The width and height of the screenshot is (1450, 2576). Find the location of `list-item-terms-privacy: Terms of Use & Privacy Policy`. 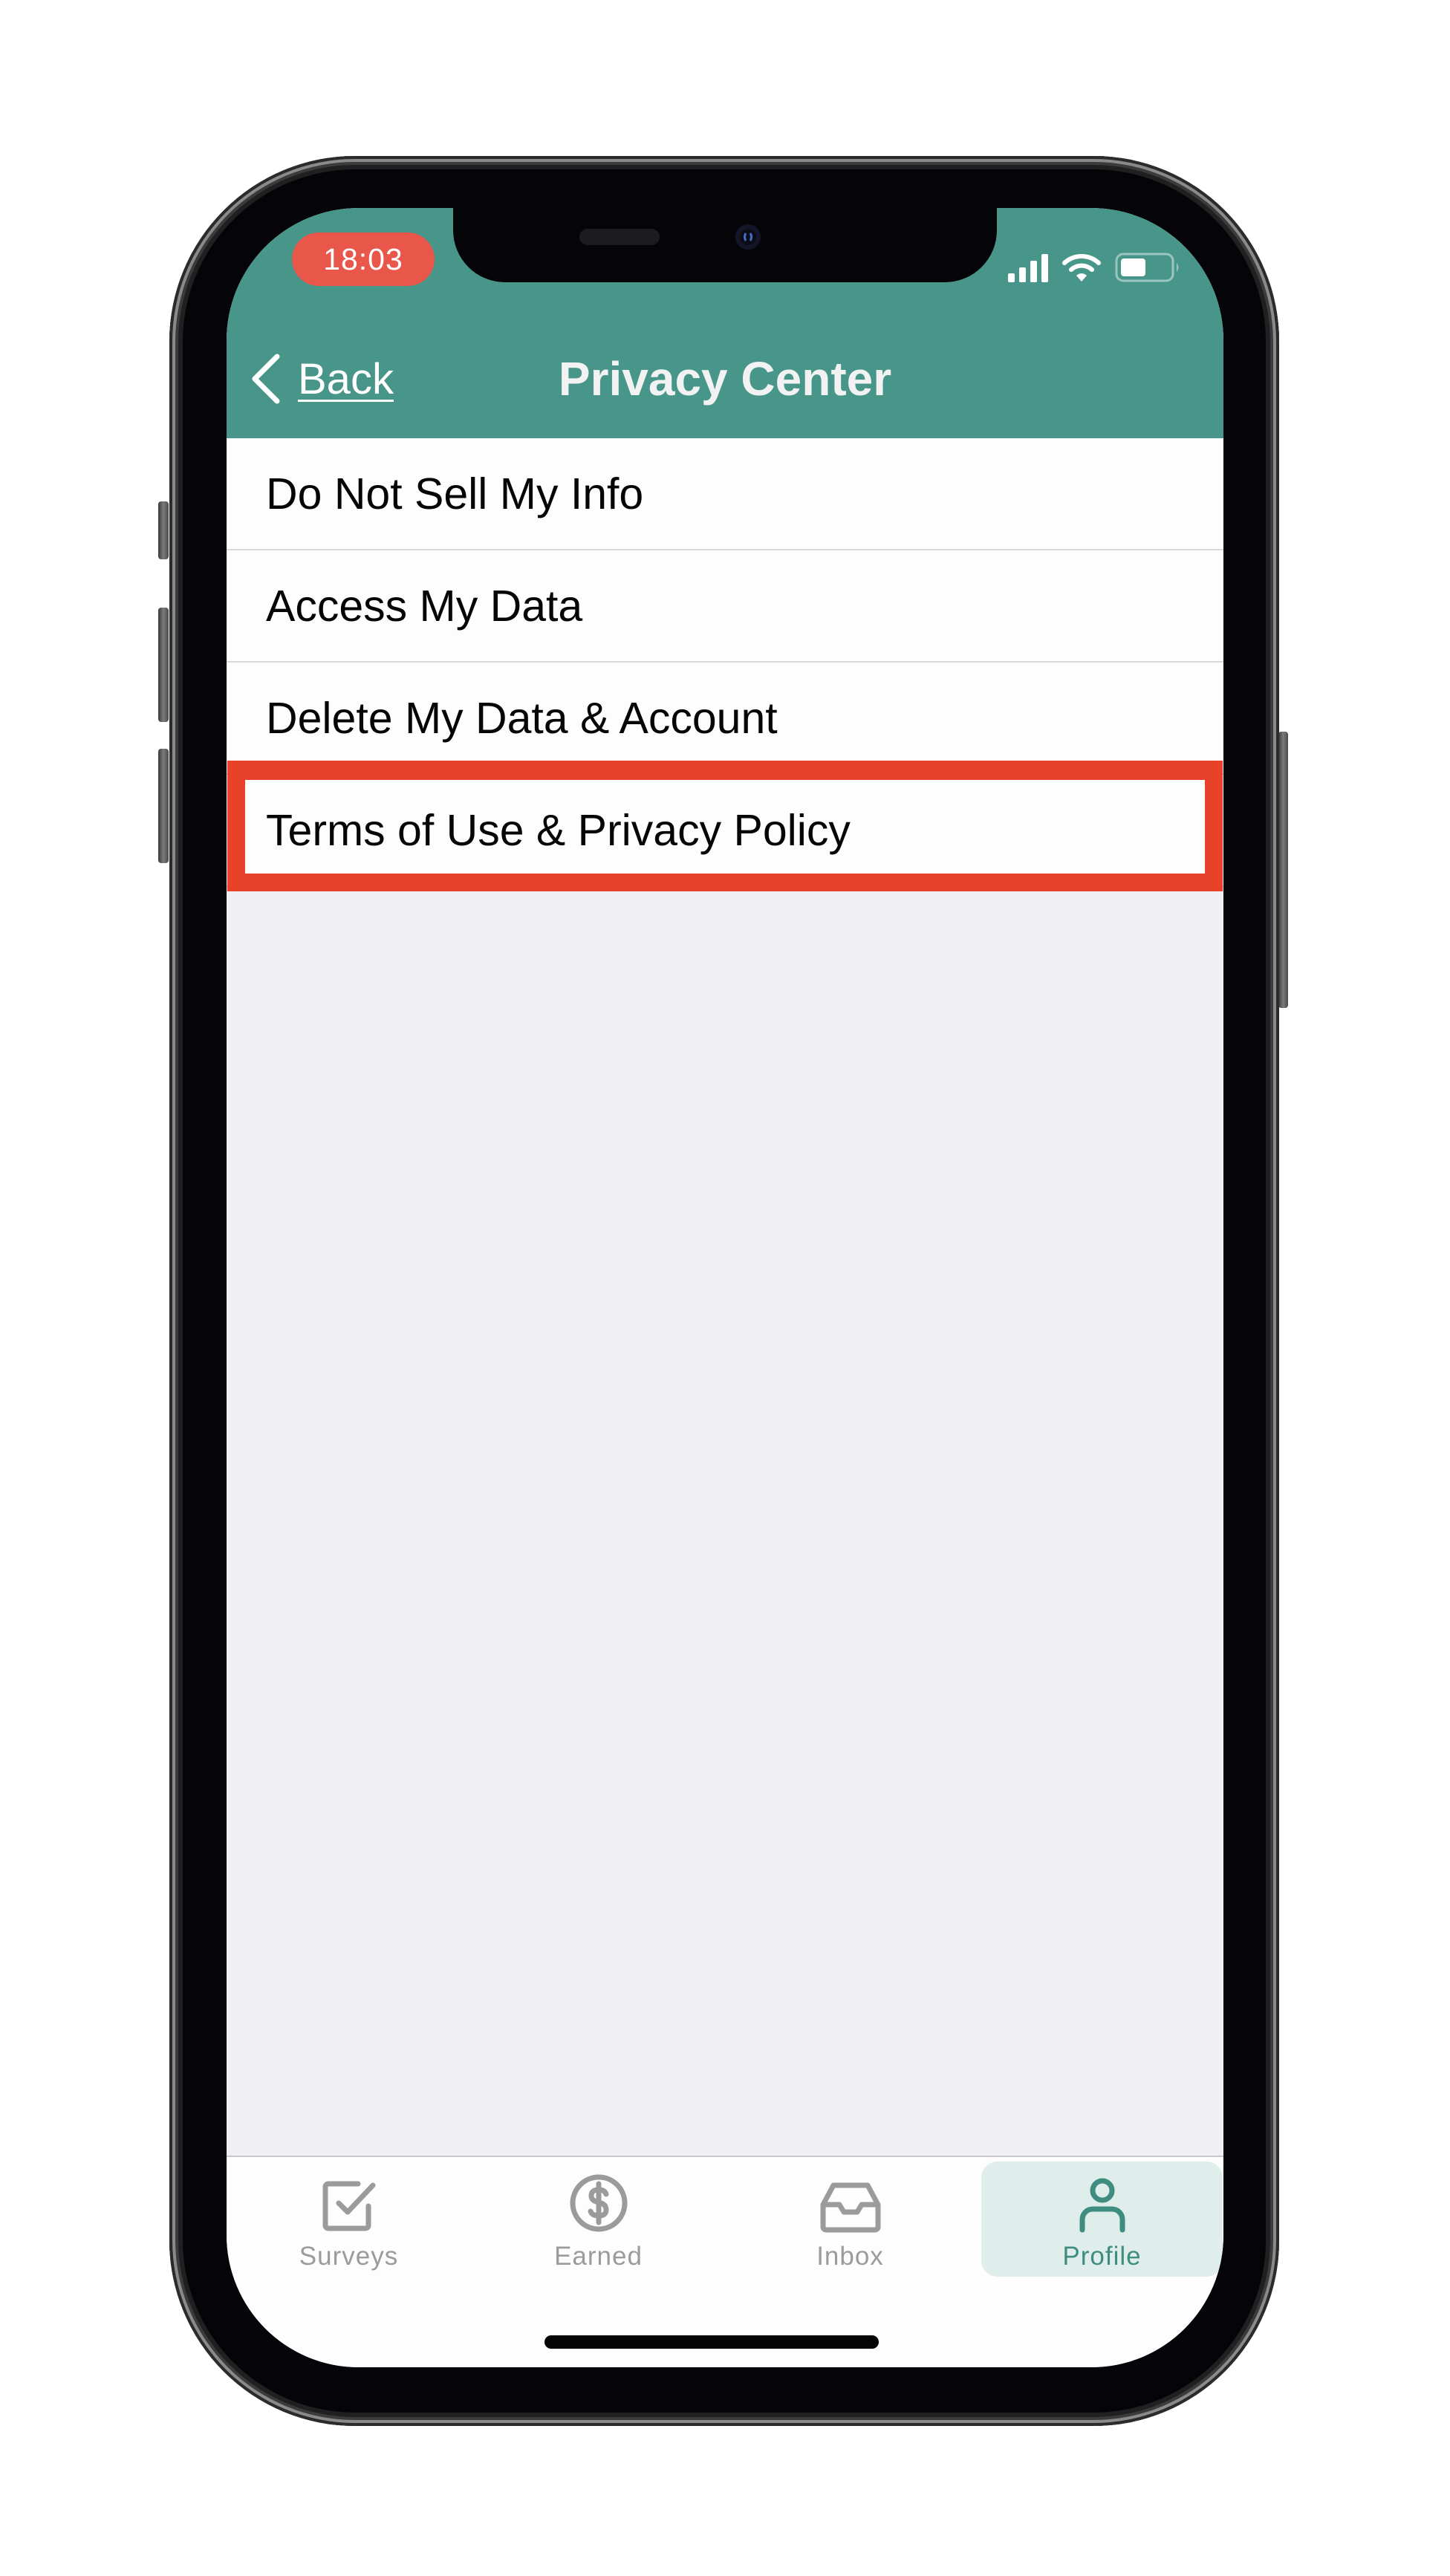

list-item-terms-privacy: Terms of Use & Privacy Policy is located at coordinates (725, 831).